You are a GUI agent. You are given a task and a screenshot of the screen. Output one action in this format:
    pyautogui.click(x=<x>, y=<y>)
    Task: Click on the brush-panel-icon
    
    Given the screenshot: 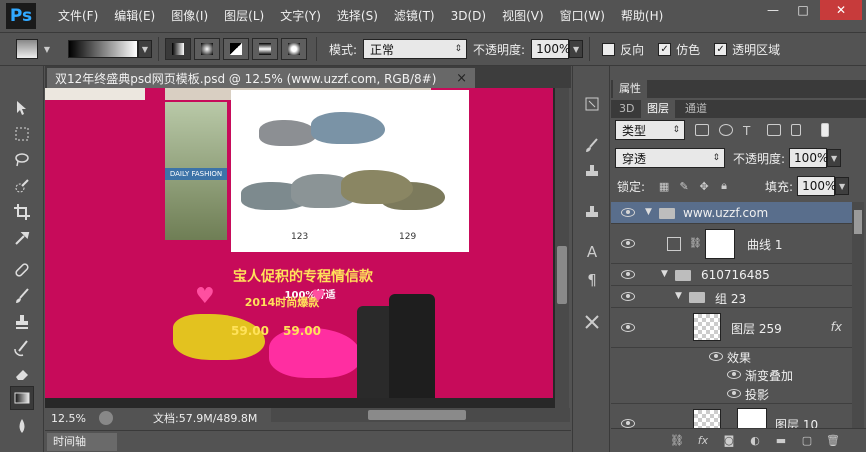 What is the action you would take?
    pyautogui.click(x=592, y=146)
    